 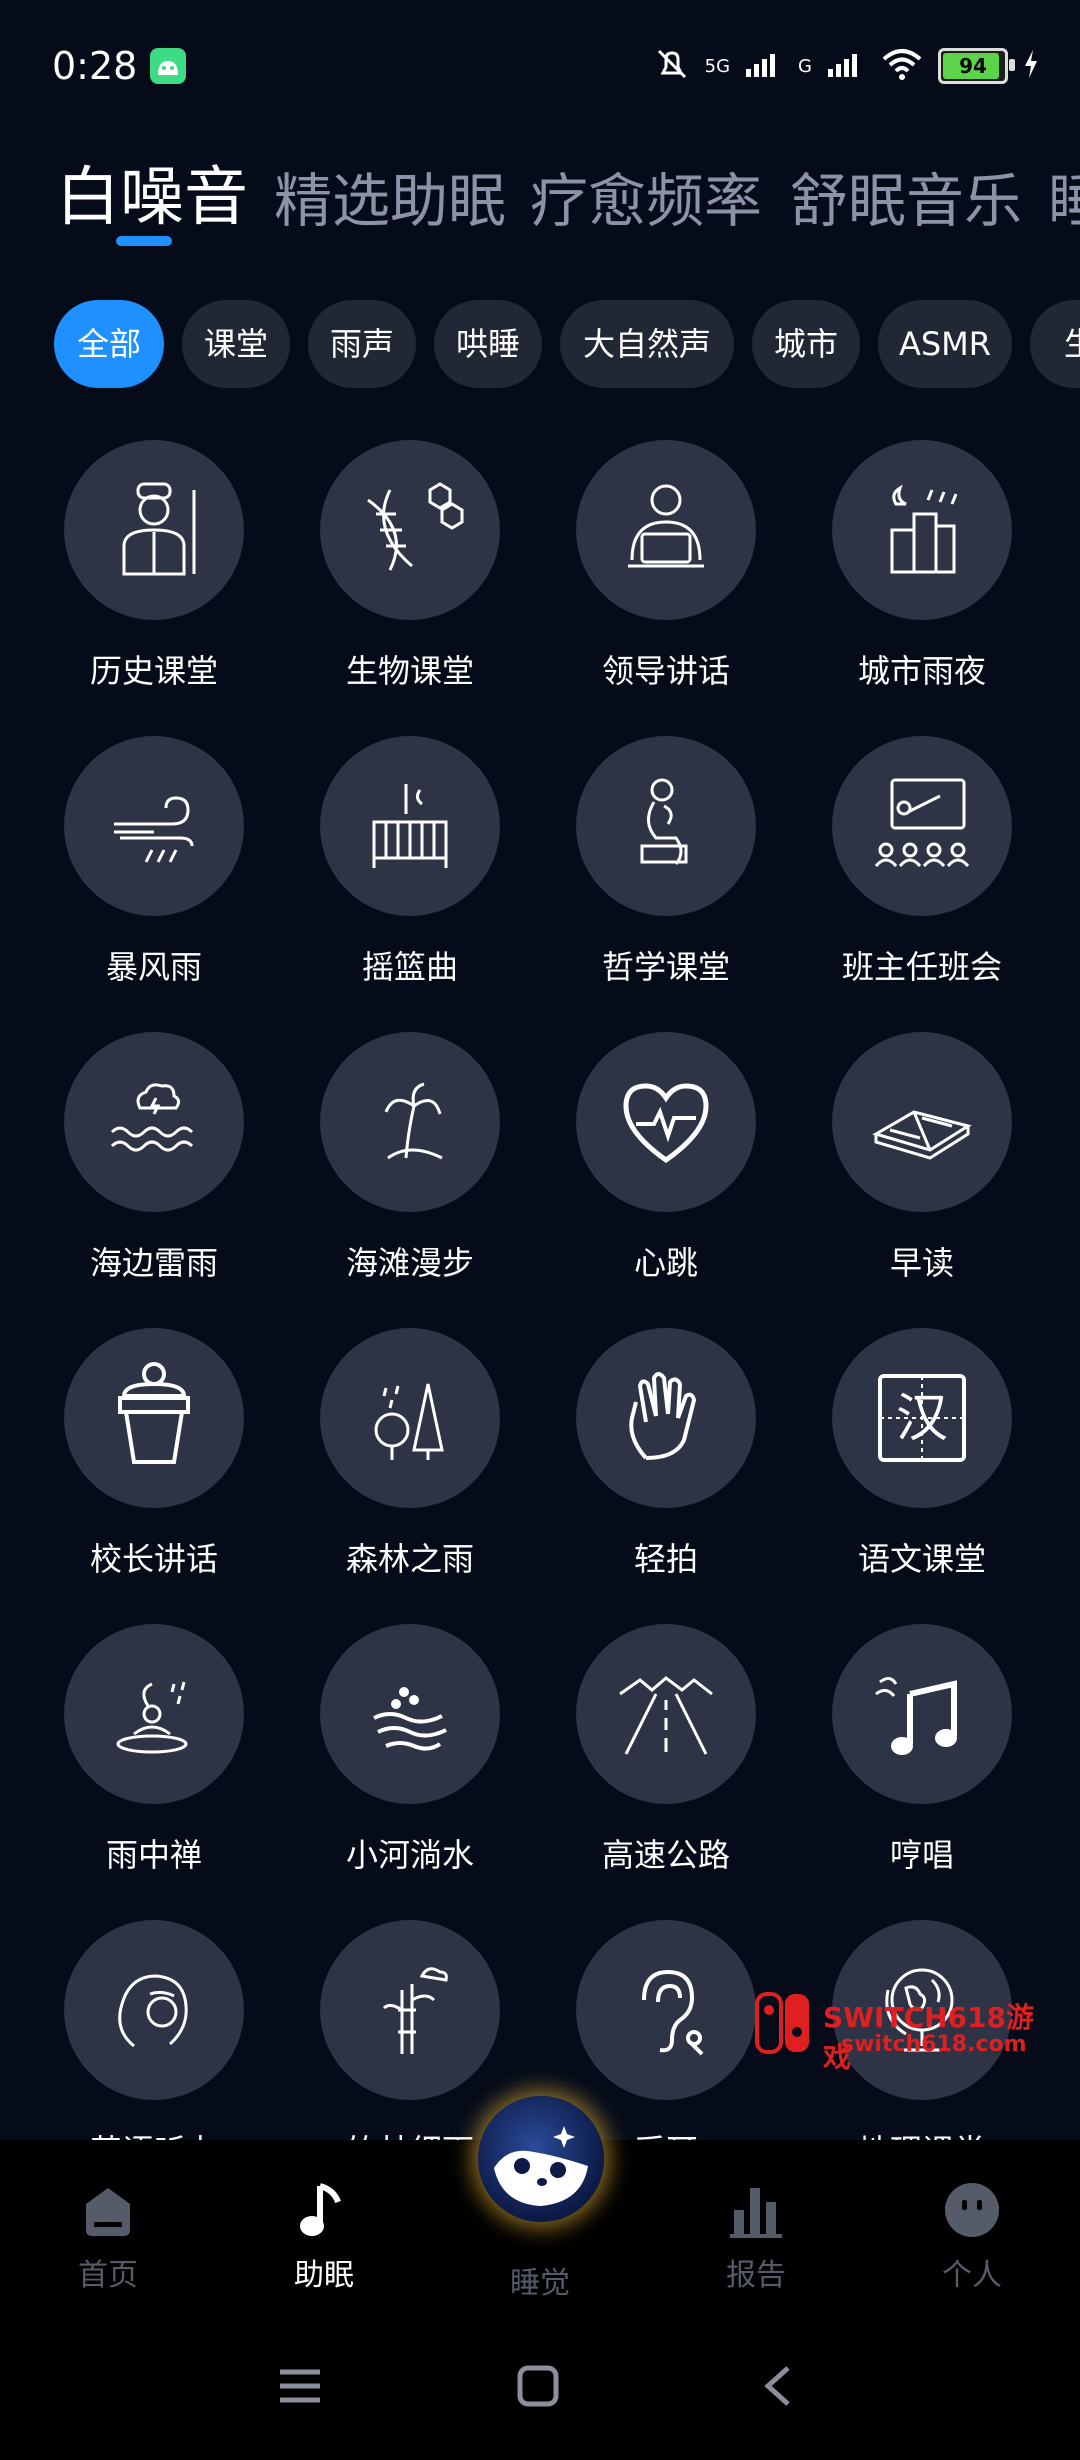 I want to click on nav-profile-label: 个人, so click(x=972, y=2275).